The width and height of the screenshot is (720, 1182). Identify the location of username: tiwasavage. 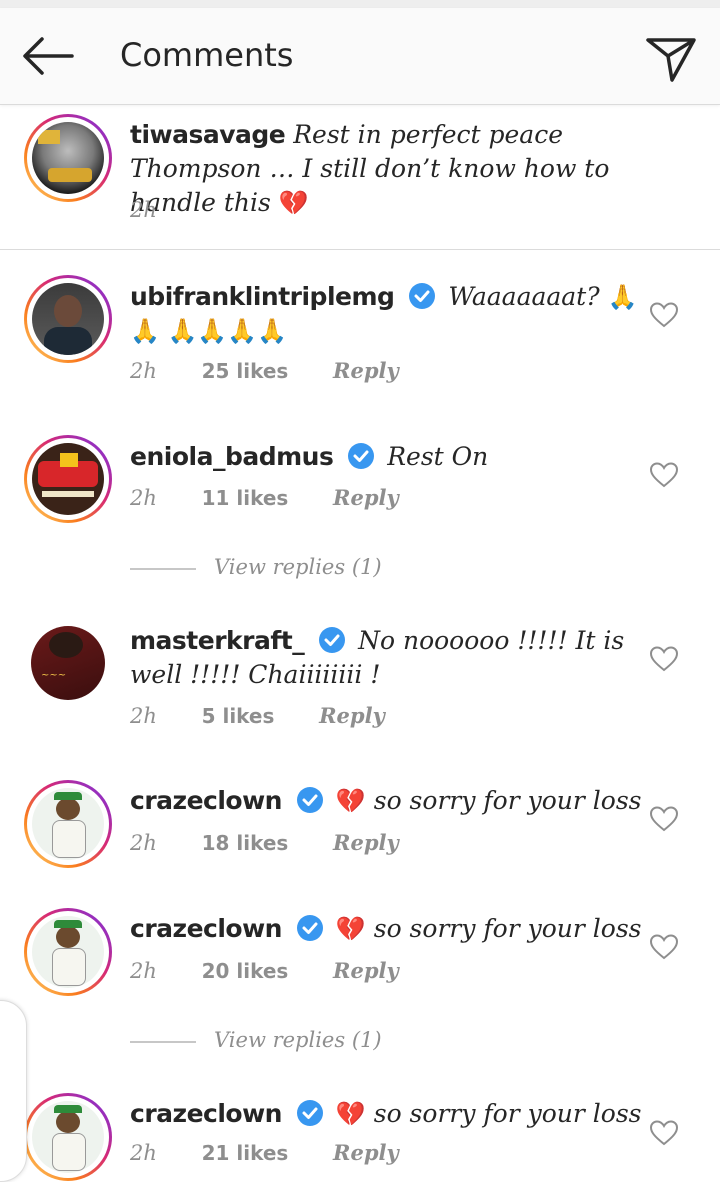
(208, 134).